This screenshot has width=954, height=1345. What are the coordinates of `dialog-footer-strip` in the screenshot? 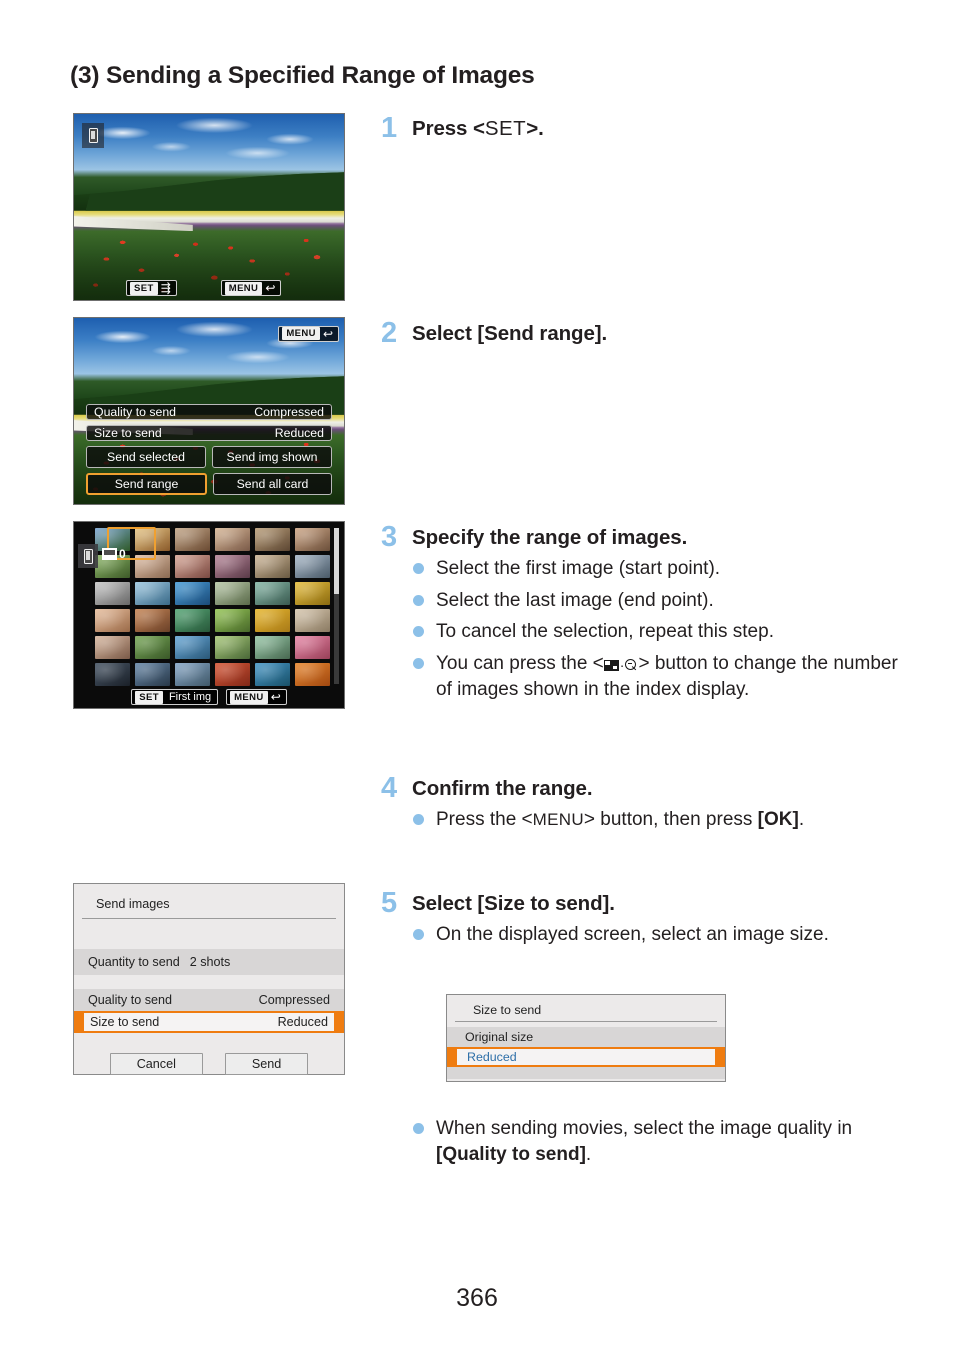 It's located at (586, 1073).